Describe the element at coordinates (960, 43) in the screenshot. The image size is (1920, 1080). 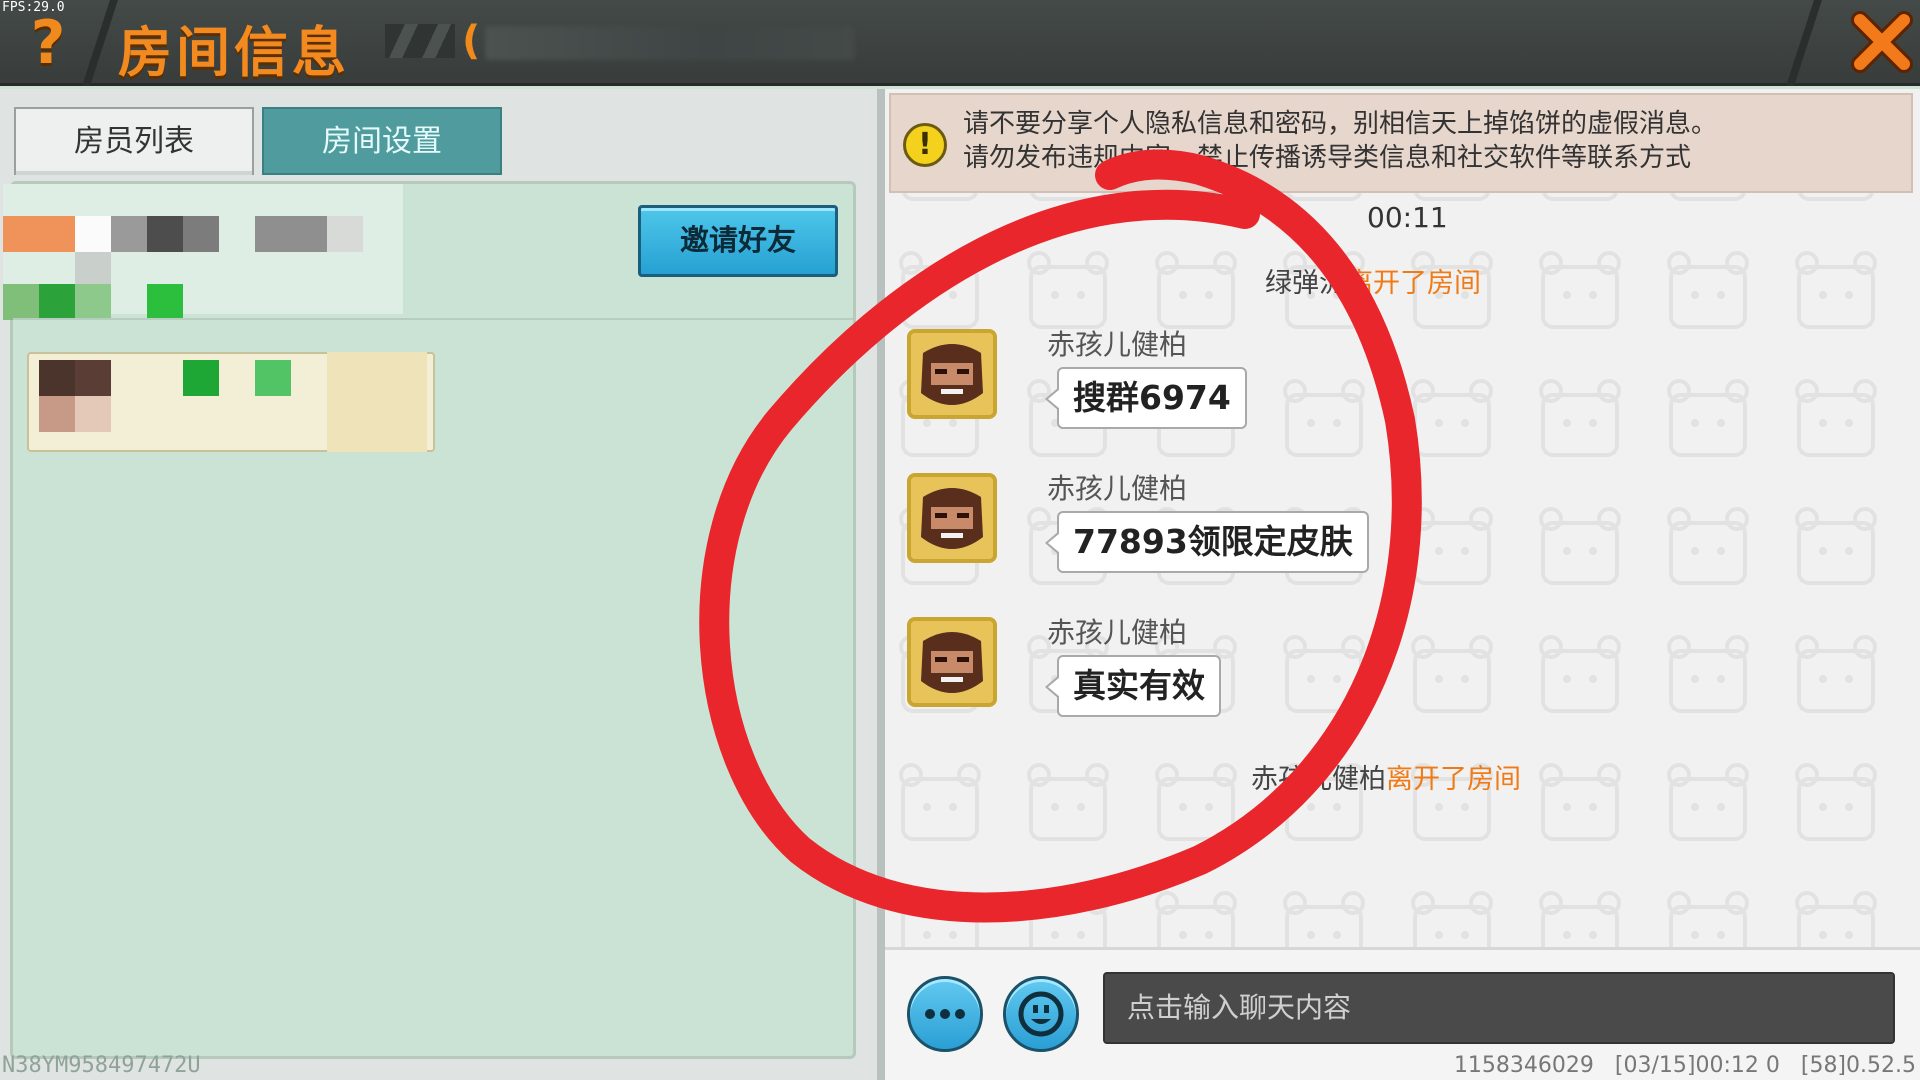
I see `title-bar: FPS:29.0 ? 房间信息 (` at that location.